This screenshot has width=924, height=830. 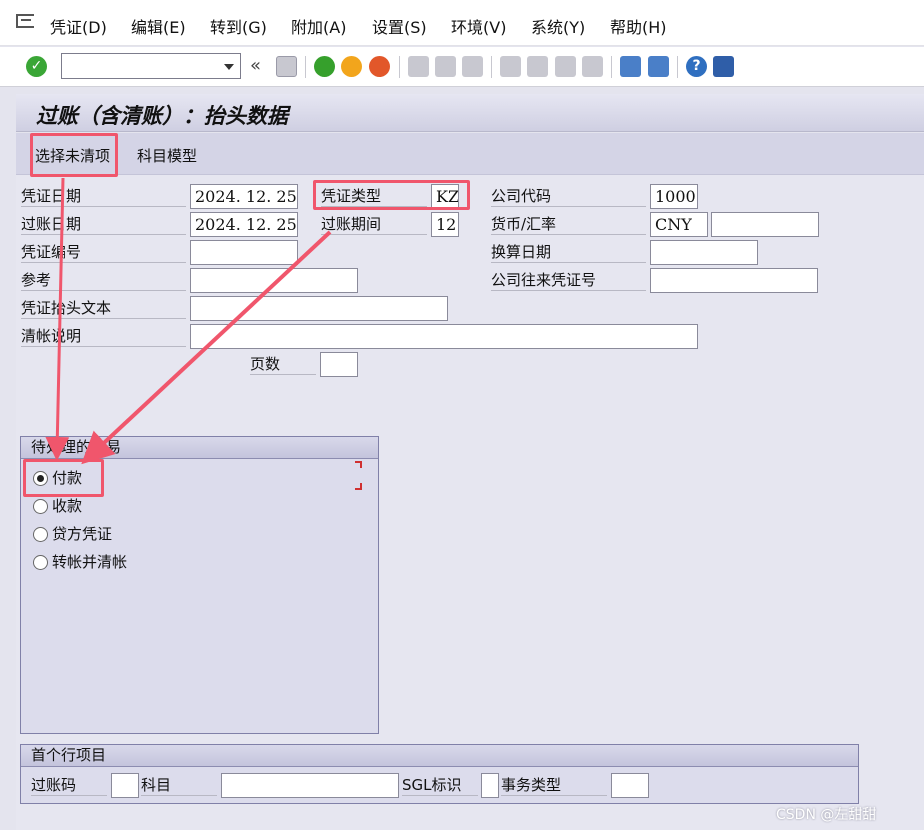 What do you see at coordinates (57, 319) in the screenshot?
I see `arrow-to-payment-from-open-items` at bounding box center [57, 319].